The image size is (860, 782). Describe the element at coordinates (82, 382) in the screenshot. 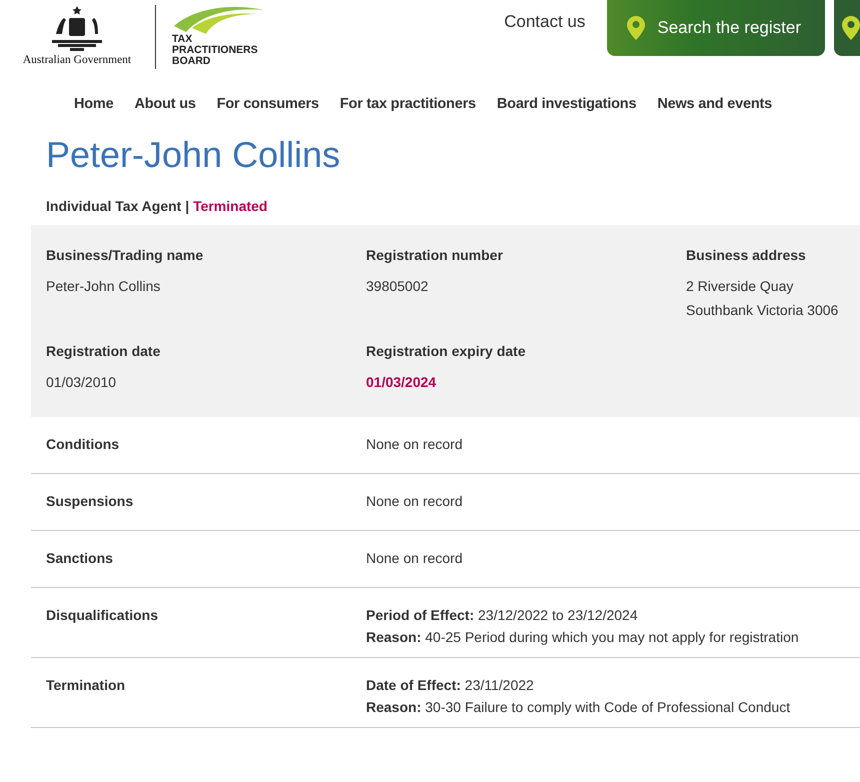

I see `field-value: 01/03/2010` at that location.